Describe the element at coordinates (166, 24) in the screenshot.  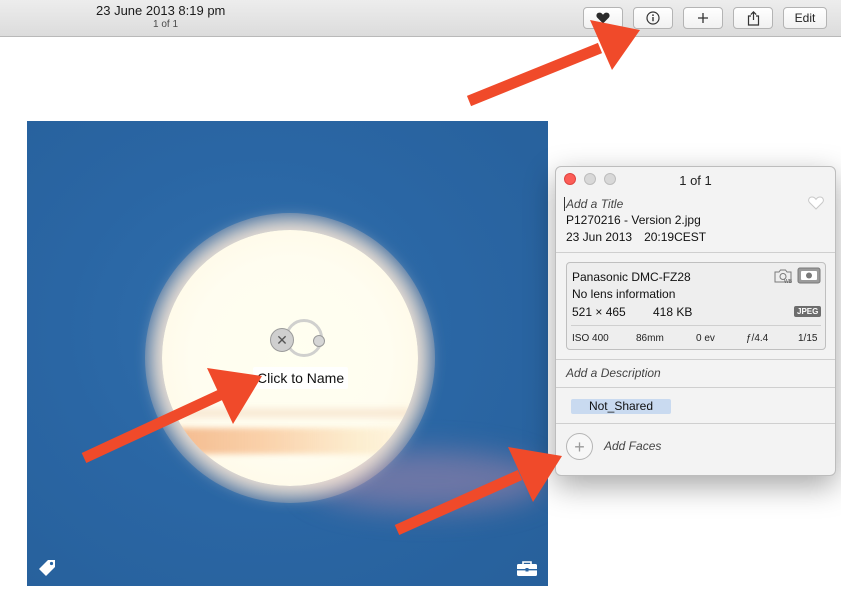
I see `photo-count: 1 of 1` at that location.